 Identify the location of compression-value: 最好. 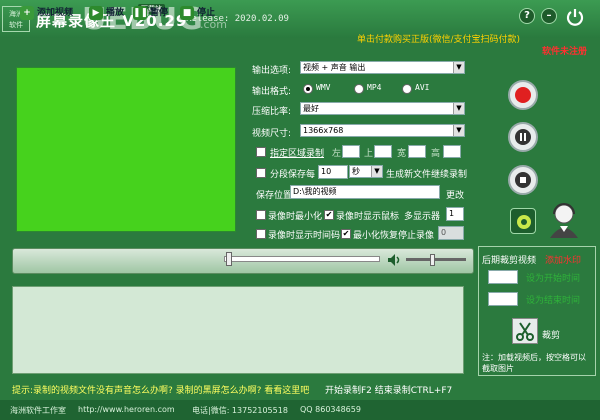
(311, 108).